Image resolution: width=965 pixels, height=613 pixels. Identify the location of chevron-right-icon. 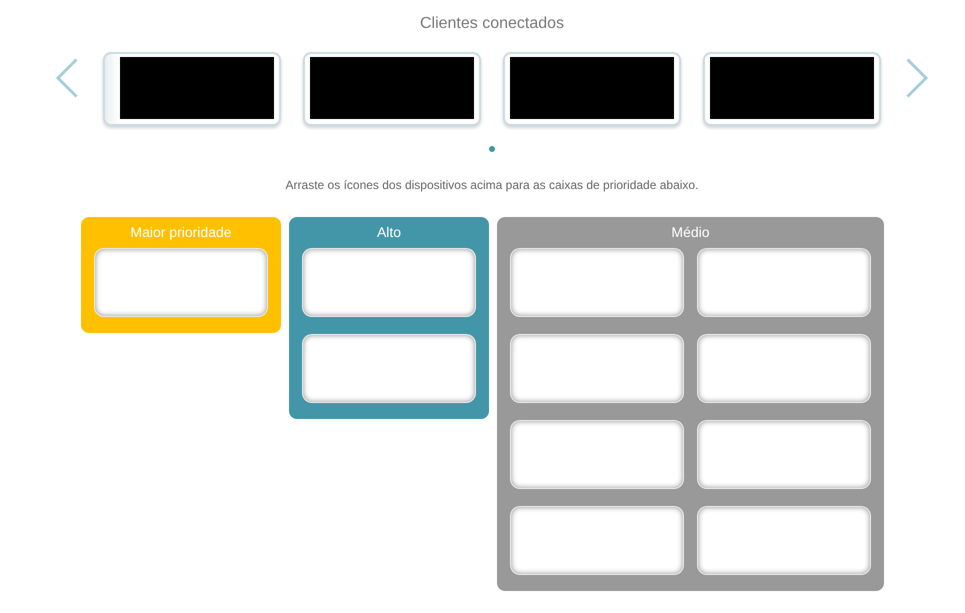
(917, 78).